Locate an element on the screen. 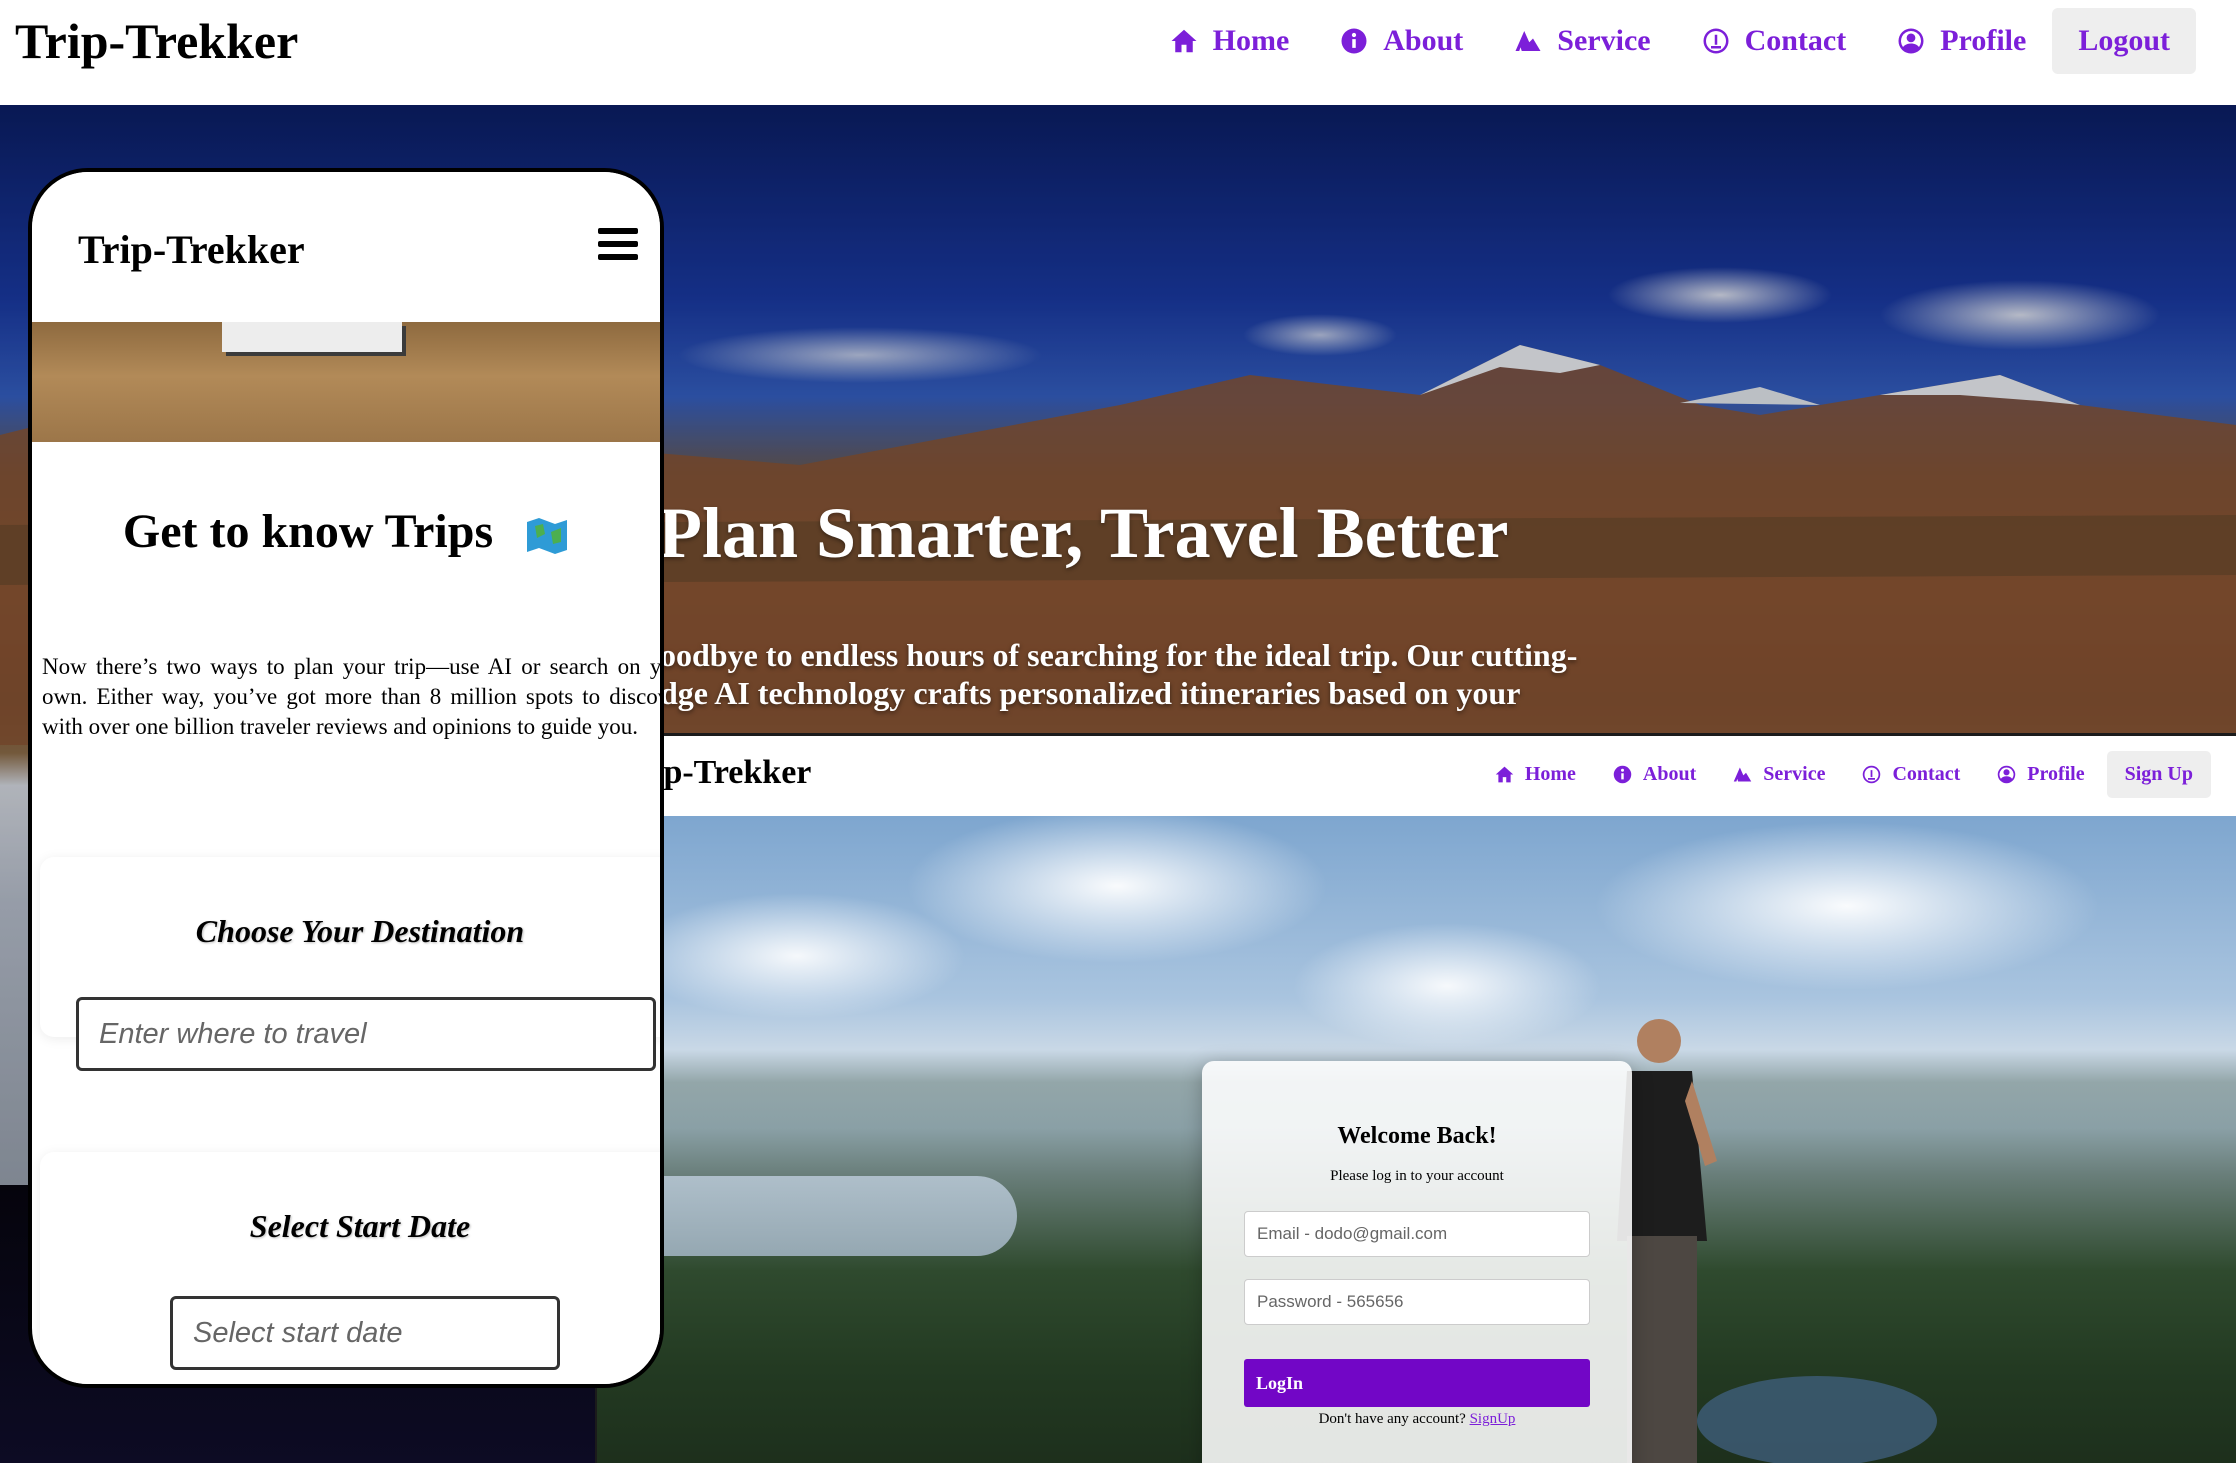 This screenshot has height=1463, width=2236. signup-link: SignUp is located at coordinates (1493, 1419).